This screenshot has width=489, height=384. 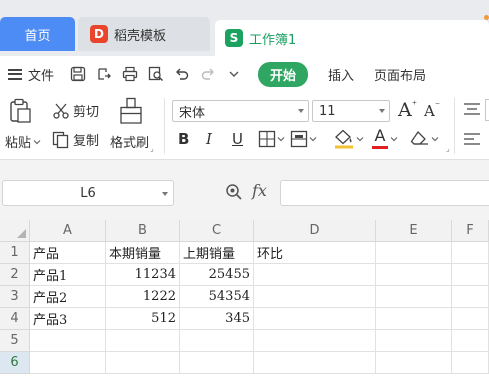 What do you see at coordinates (414, 363) in the screenshot?
I see `cell-e6` at bounding box center [414, 363].